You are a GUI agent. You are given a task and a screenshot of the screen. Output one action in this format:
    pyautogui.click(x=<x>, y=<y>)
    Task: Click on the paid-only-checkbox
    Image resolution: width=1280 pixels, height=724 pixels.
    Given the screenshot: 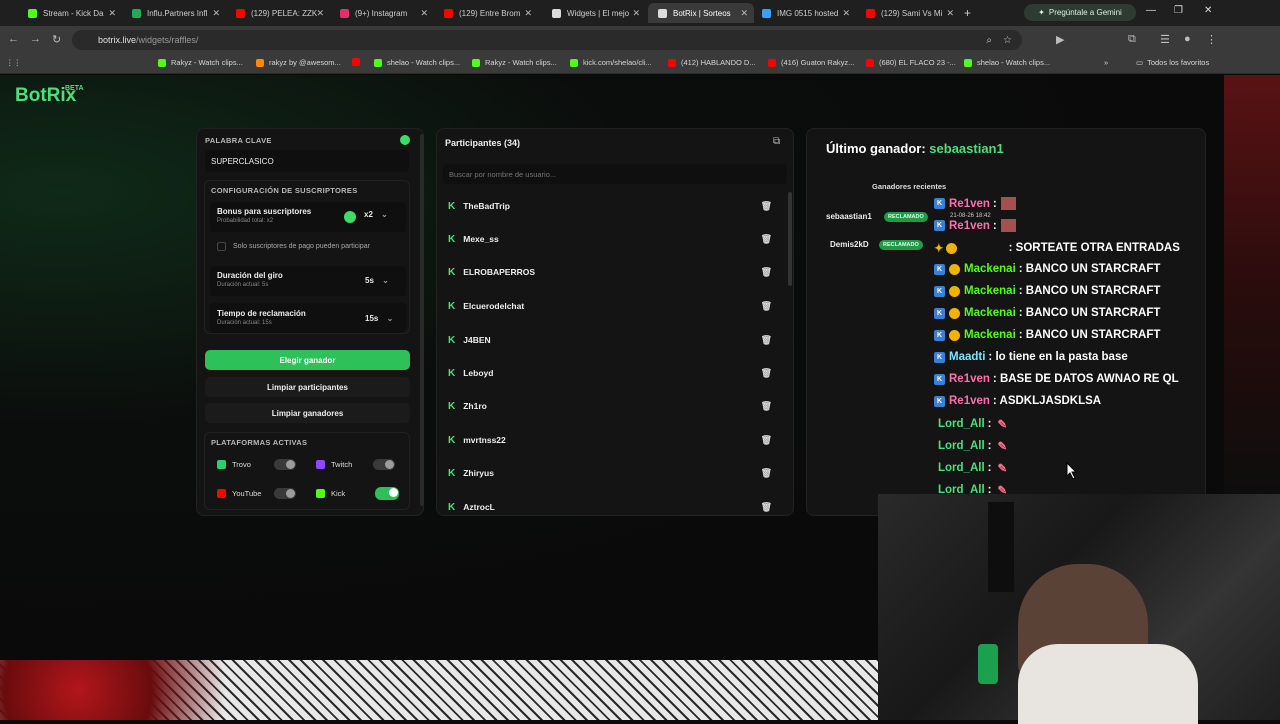 What is the action you would take?
    pyautogui.click(x=221, y=246)
    